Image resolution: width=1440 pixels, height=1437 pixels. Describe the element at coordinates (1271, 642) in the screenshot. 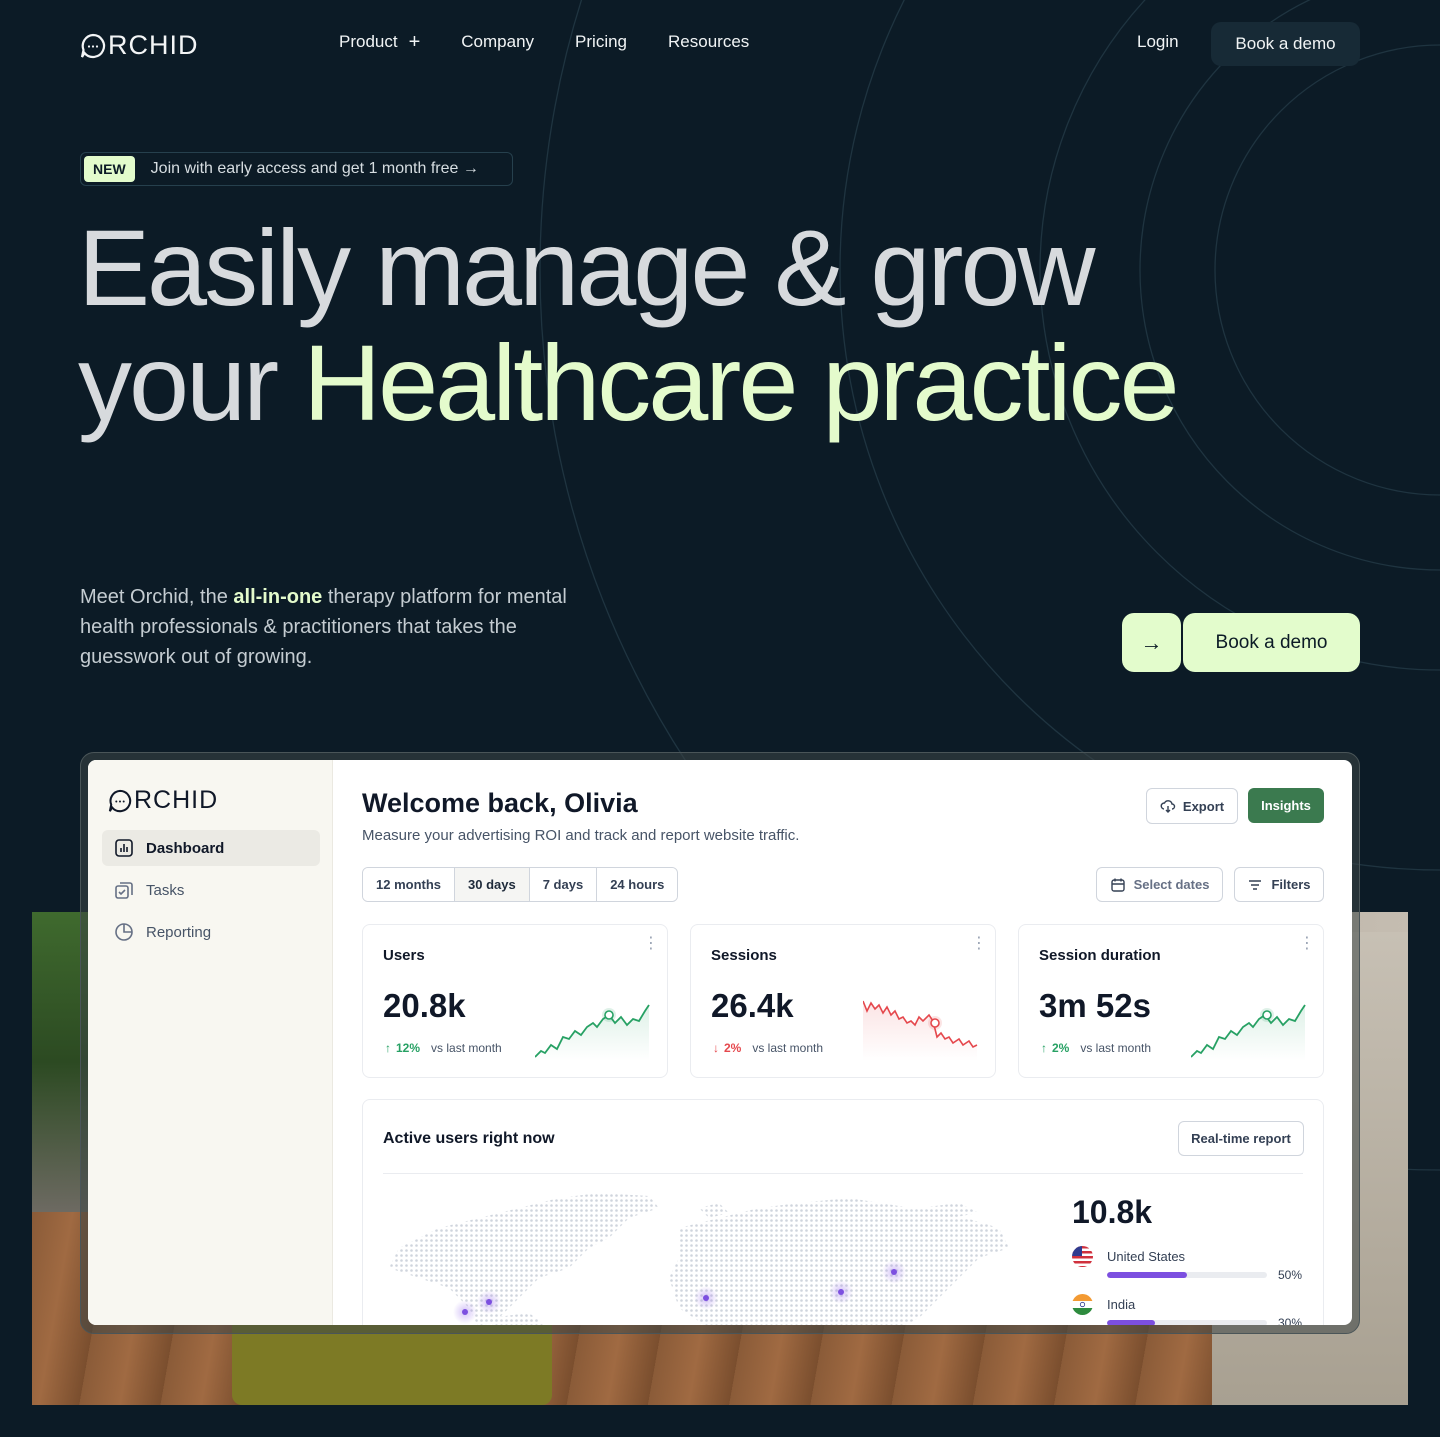

I see `hero-book-demo-button: Book a demo` at that location.